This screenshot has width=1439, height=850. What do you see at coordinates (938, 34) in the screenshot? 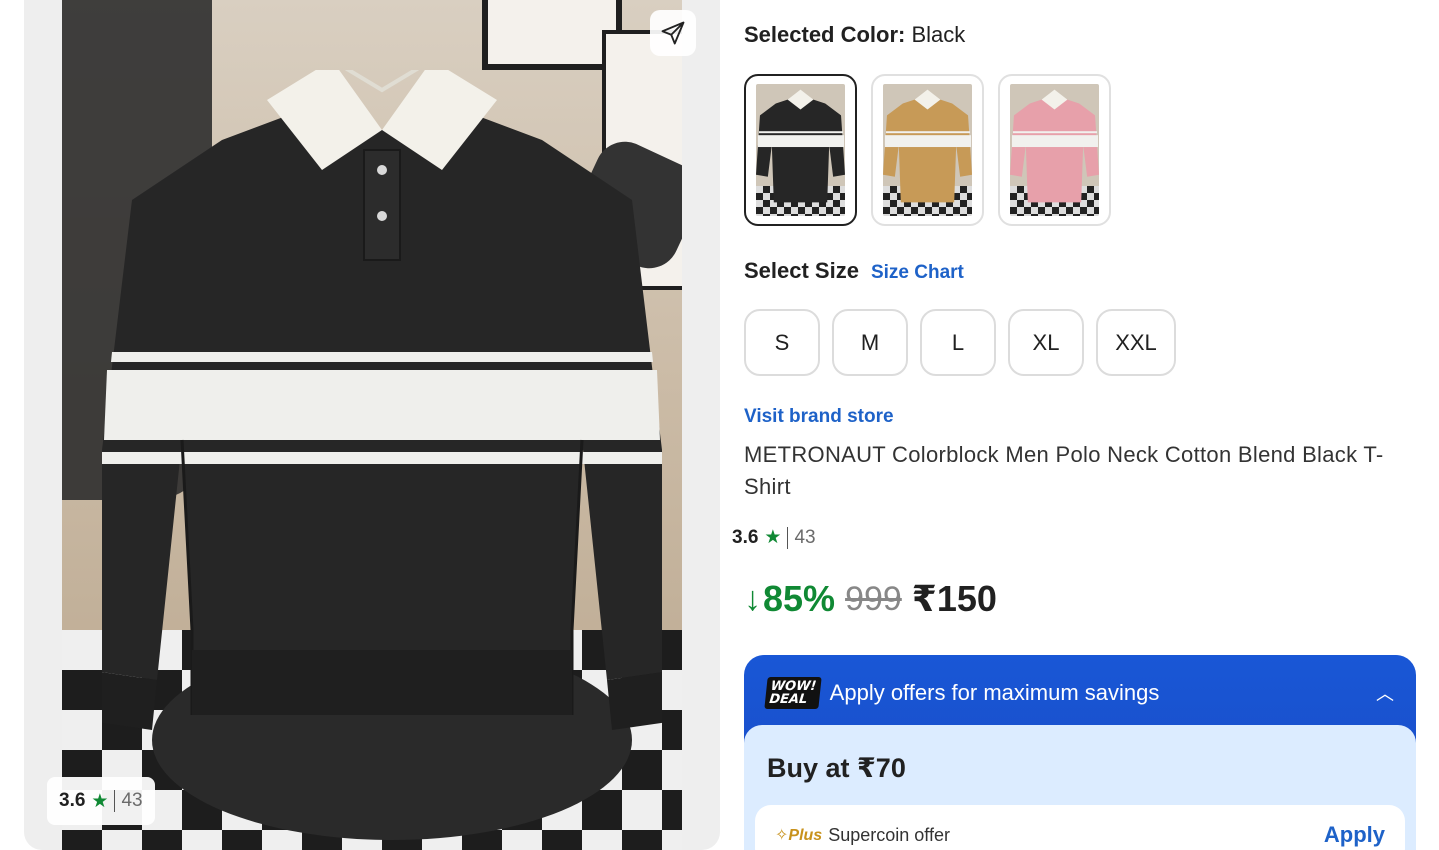
I see `selected-color-value: Black` at bounding box center [938, 34].